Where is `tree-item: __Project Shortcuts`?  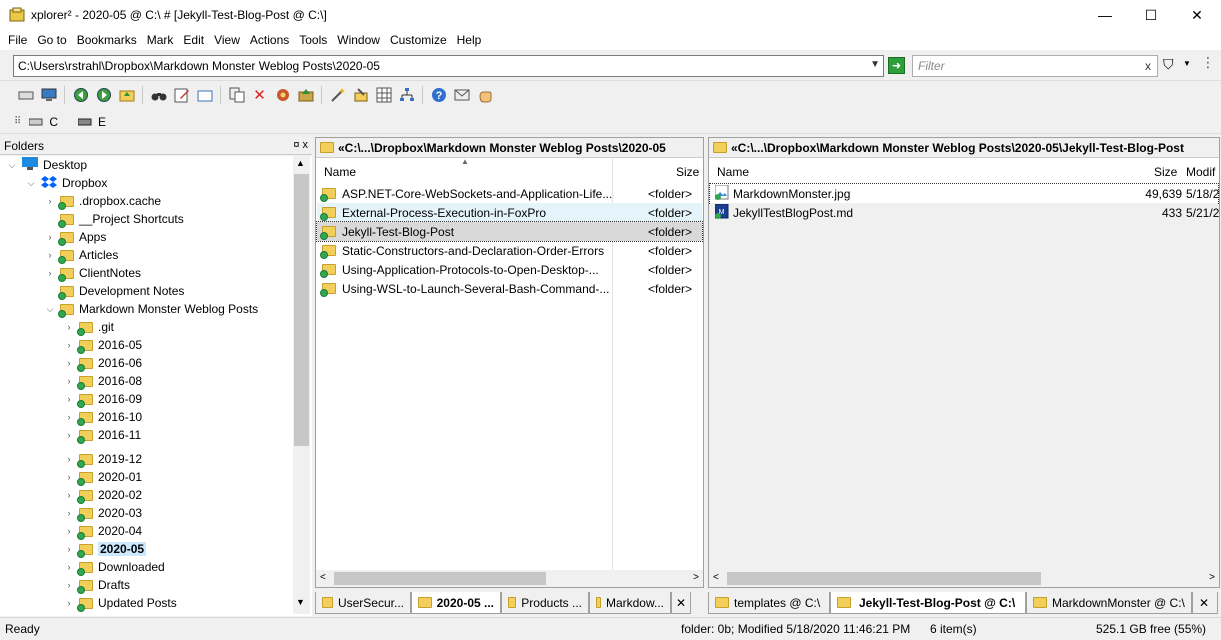
tree-item: __Project Shortcuts is located at coordinates (114, 219).